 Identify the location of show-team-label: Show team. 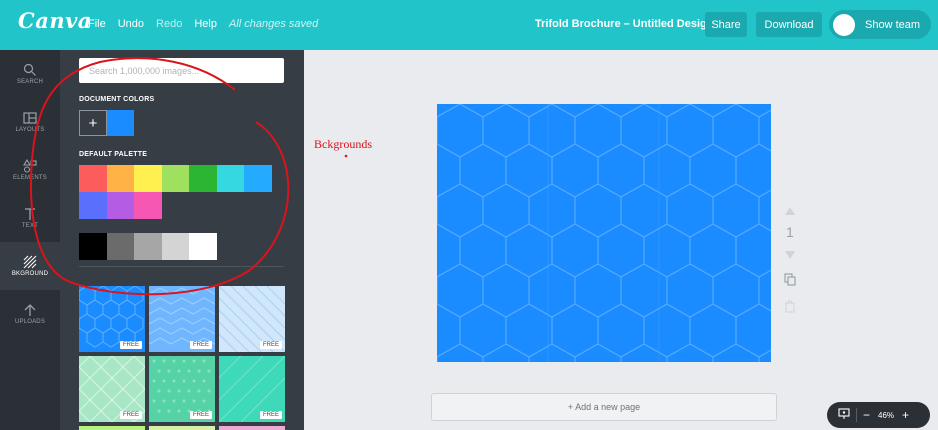
(893, 24).